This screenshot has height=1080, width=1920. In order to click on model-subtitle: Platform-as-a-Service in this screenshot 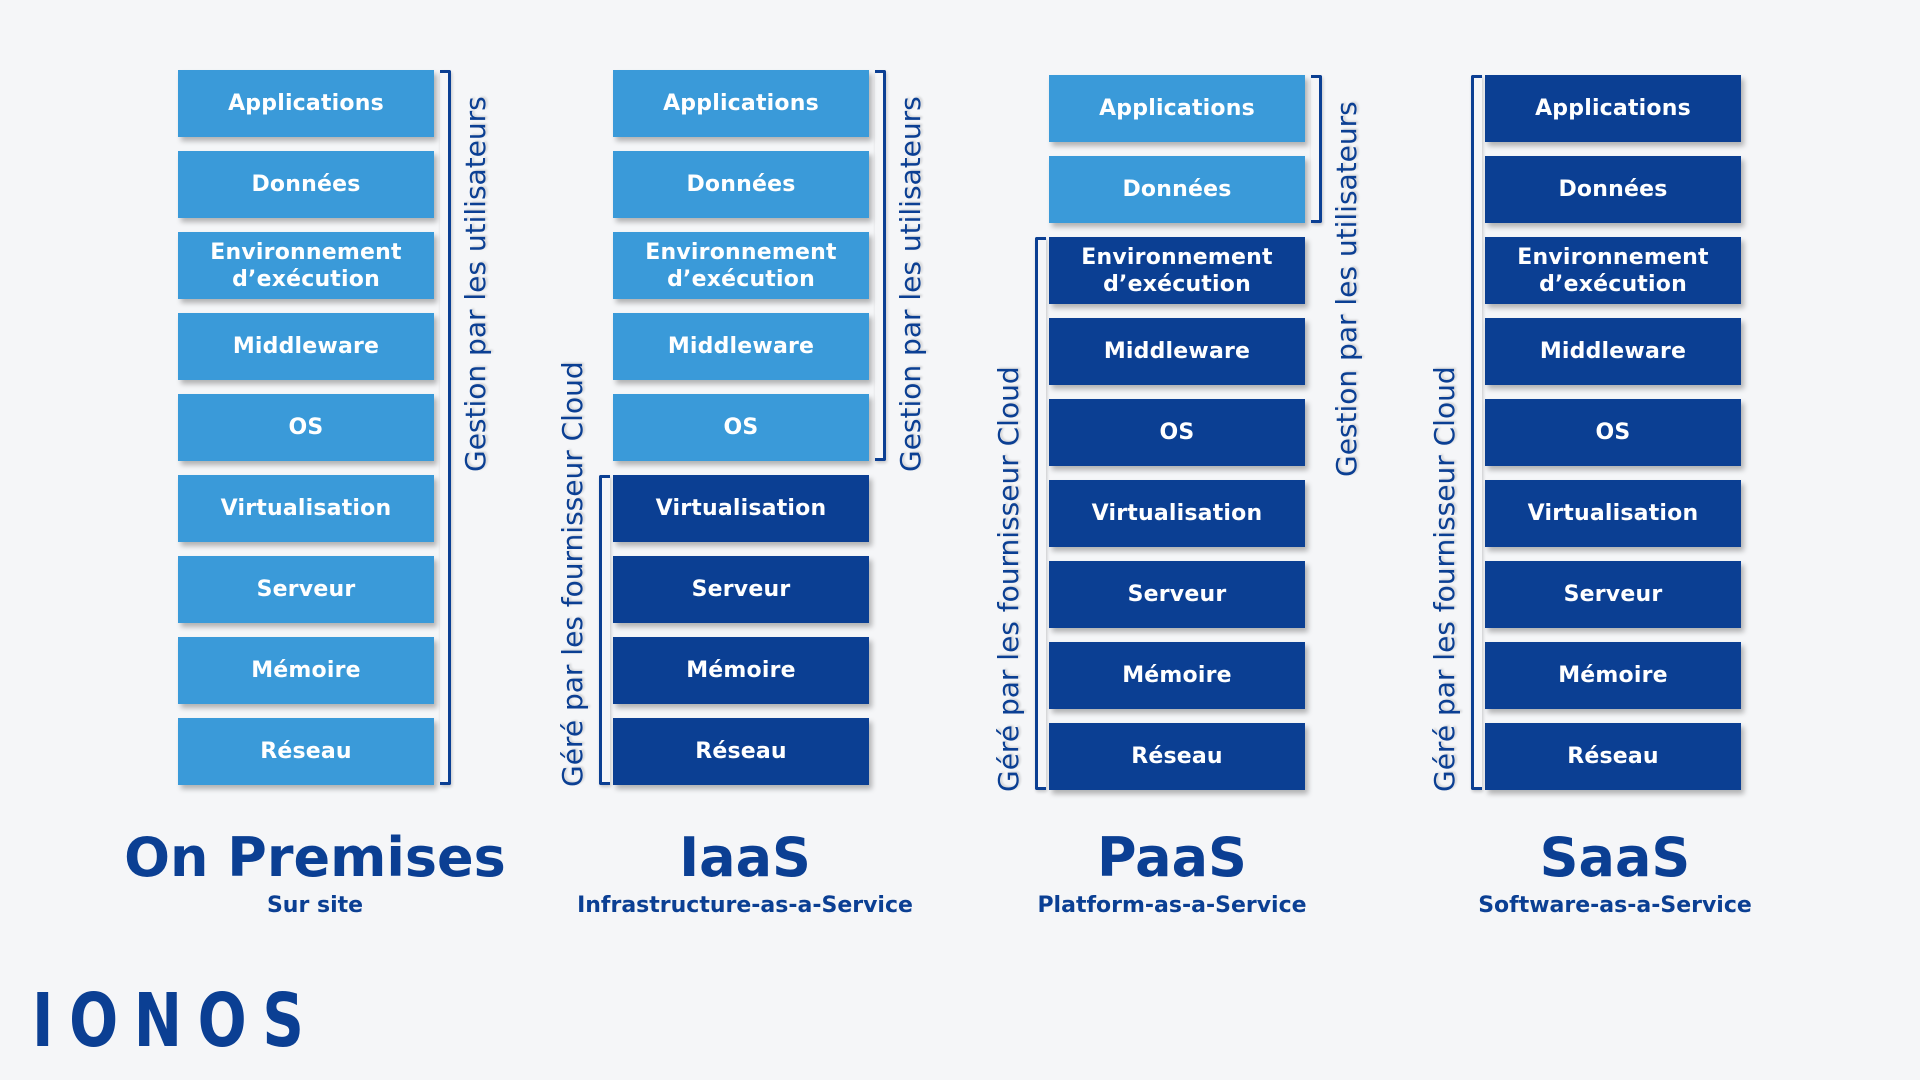, I will do `click(1172, 905)`.